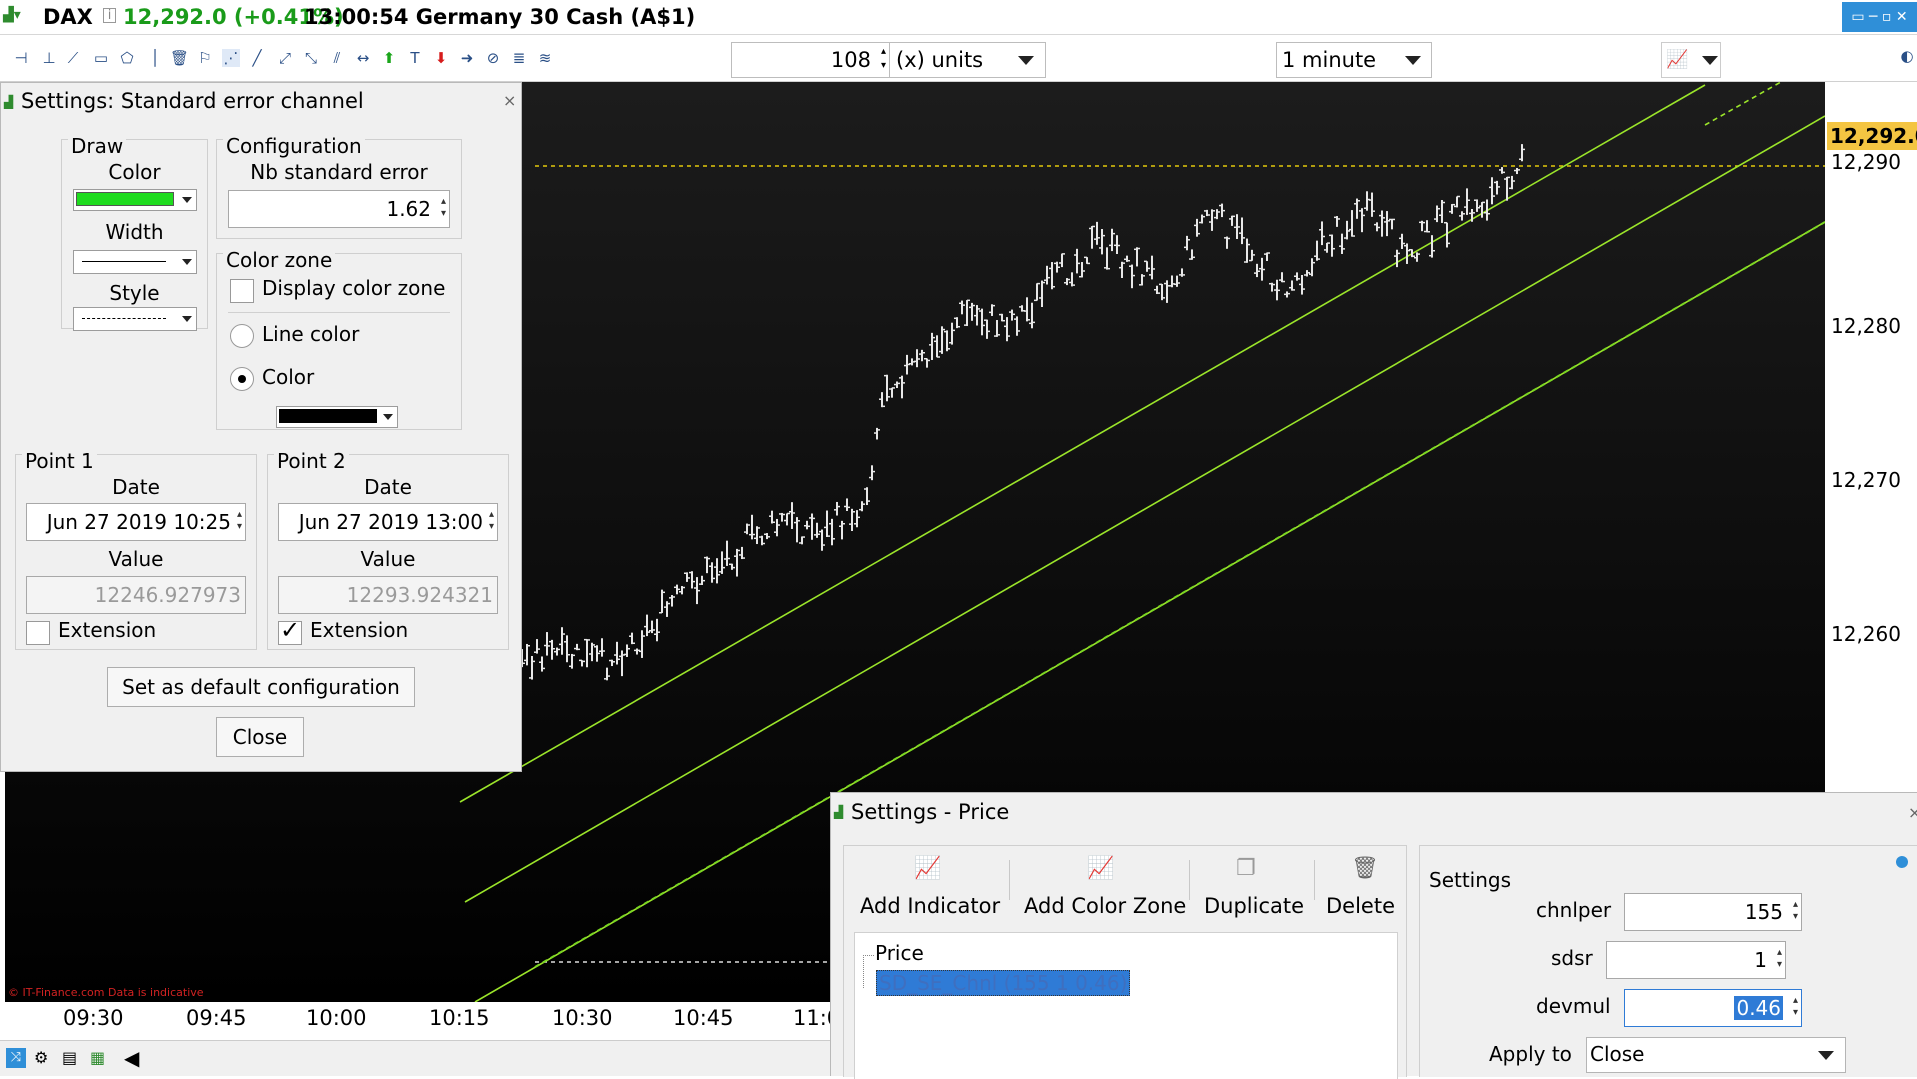  What do you see at coordinates (290, 630) in the screenshot?
I see `point2-extension-checkbox: ✓` at bounding box center [290, 630].